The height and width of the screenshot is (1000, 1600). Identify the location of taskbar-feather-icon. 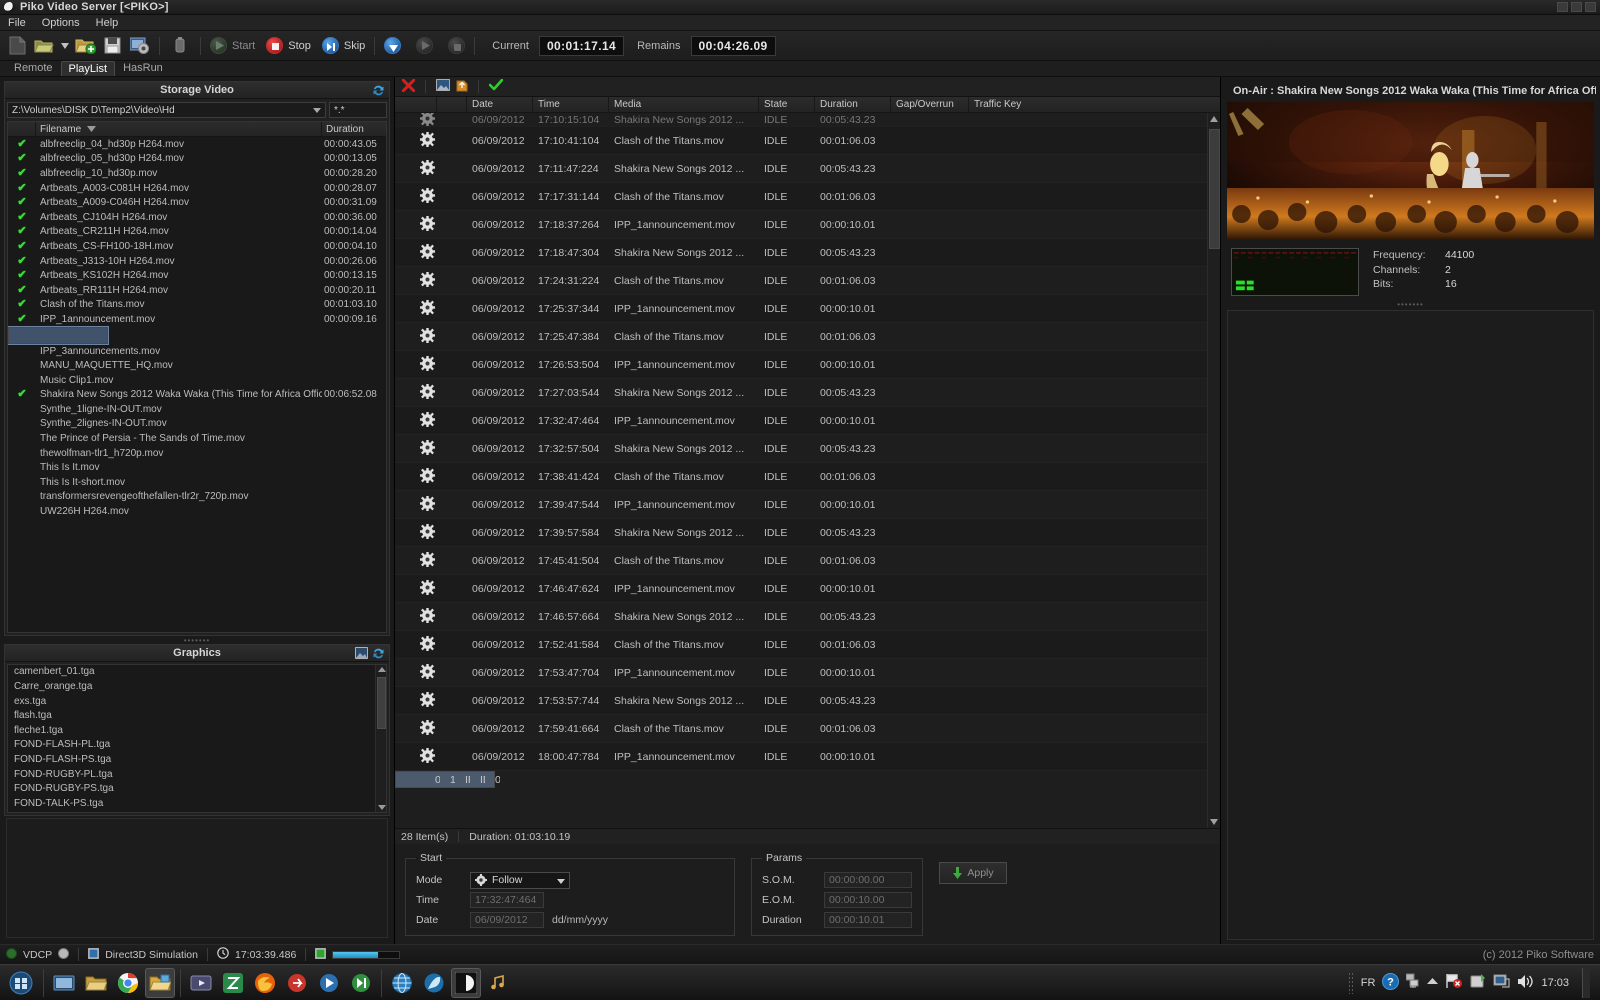
(434, 983).